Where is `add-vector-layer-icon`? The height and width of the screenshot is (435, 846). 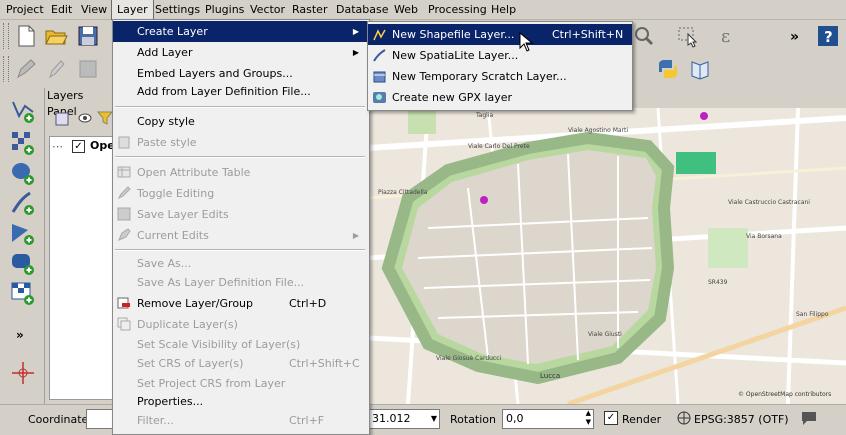
add-vector-layer-icon is located at coordinates (23, 111).